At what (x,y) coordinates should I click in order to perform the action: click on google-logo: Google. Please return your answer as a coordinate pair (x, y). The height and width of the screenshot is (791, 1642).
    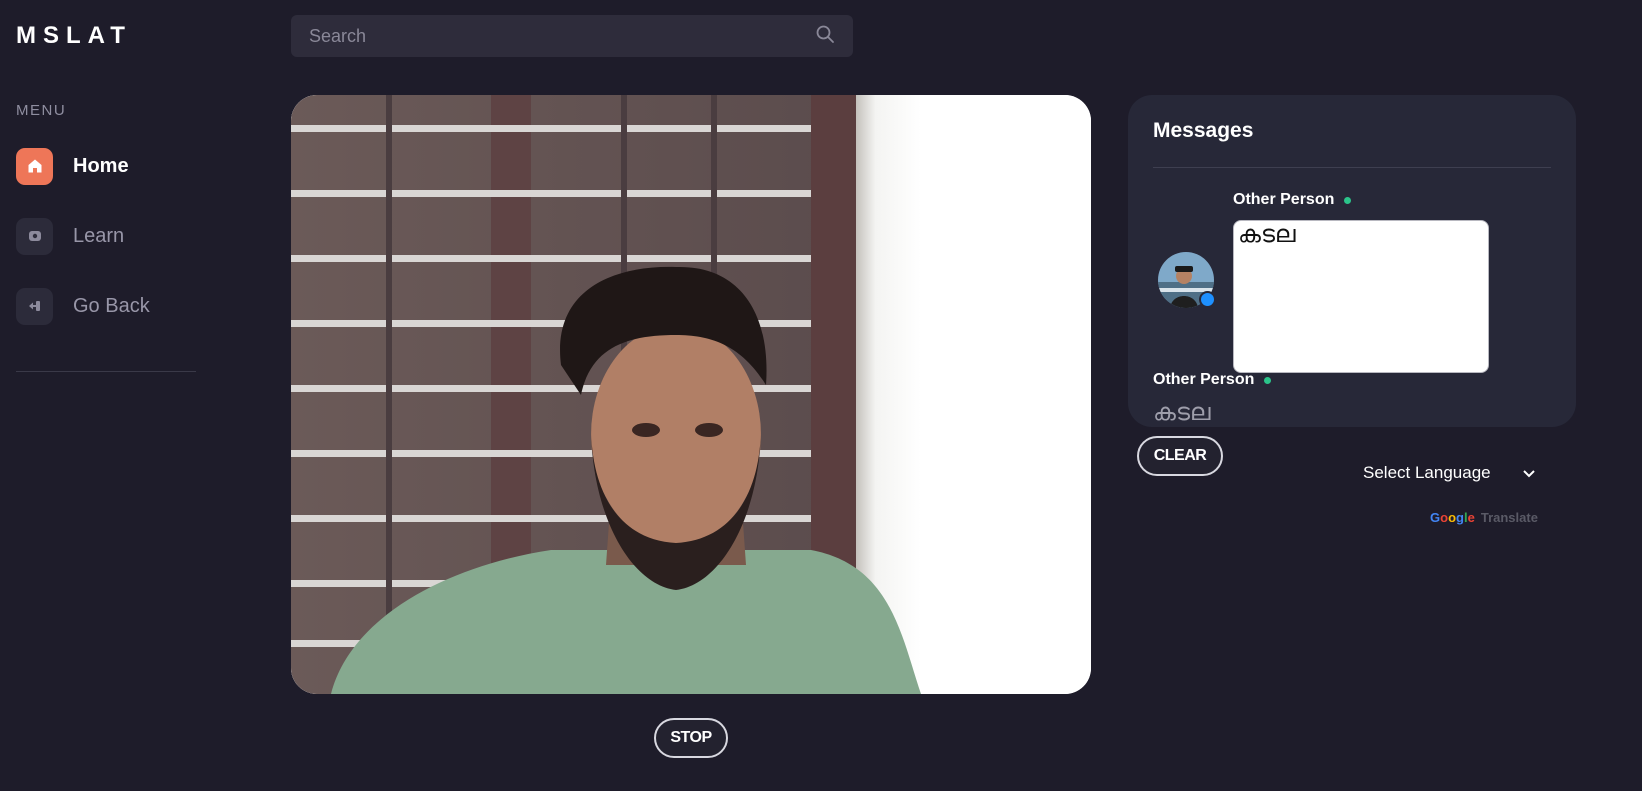
    Looking at the image, I should click on (1452, 517).